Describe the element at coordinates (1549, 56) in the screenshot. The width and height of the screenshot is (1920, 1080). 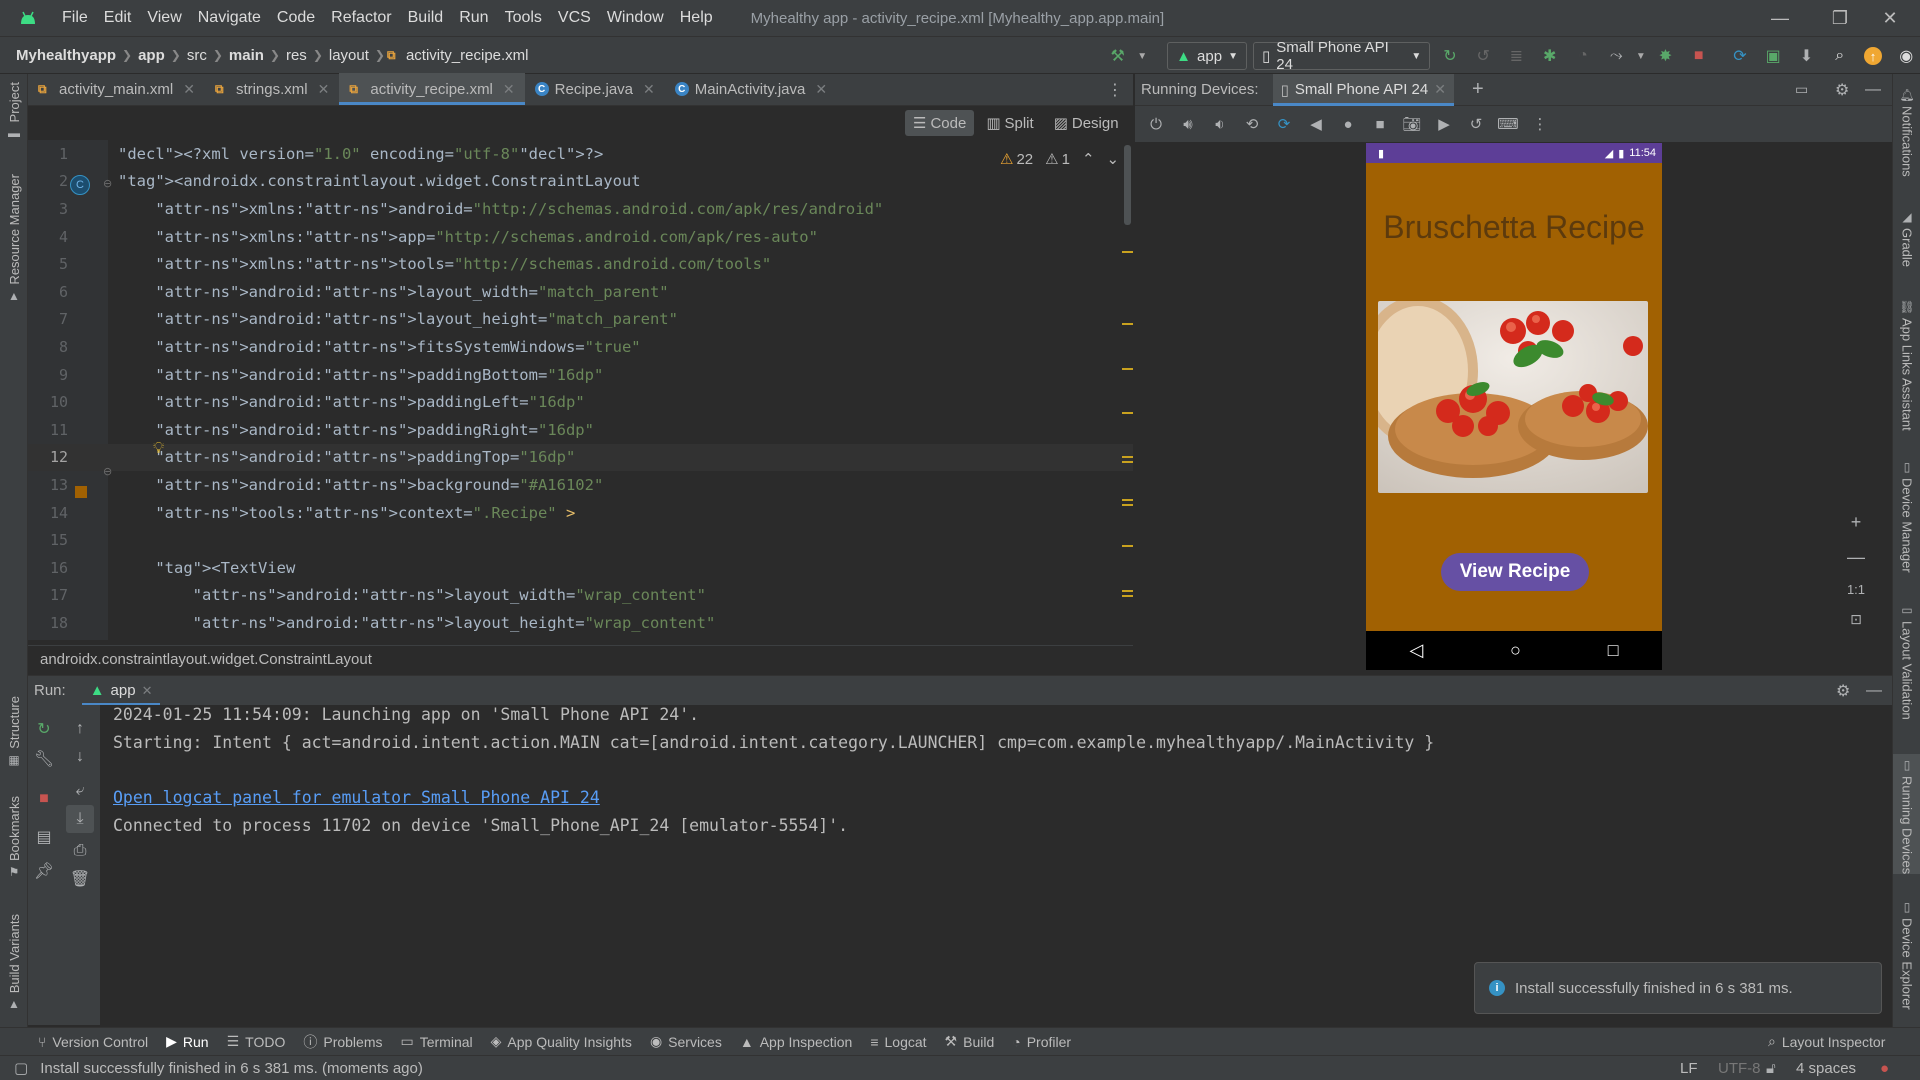
I see `debug-icon: ✱` at that location.